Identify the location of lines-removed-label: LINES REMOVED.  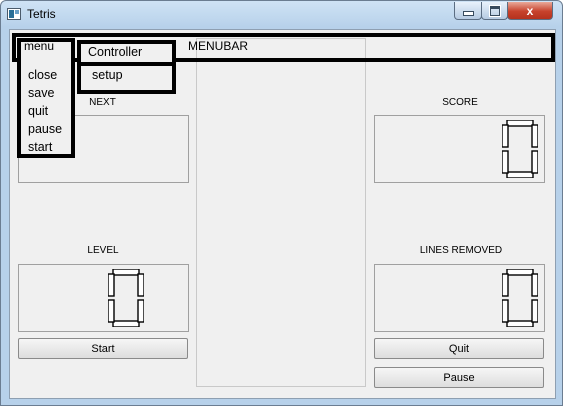
(461, 250).